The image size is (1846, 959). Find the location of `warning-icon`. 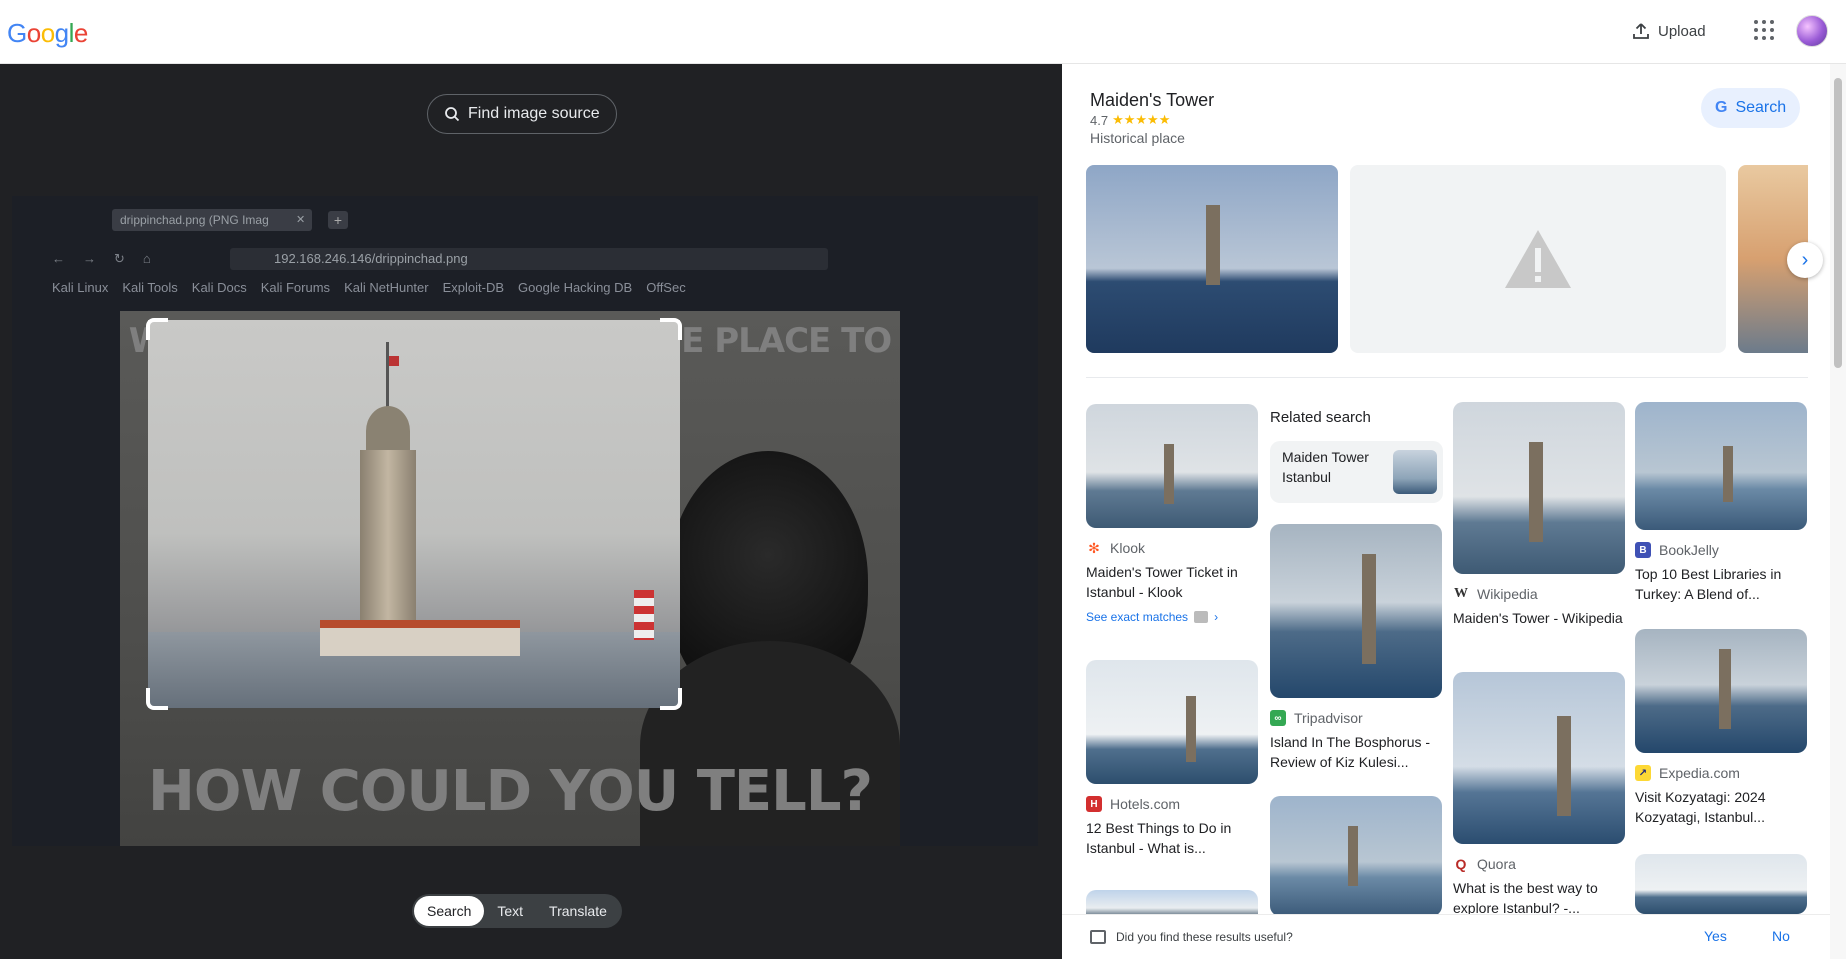

warning-icon is located at coordinates (1538, 259).